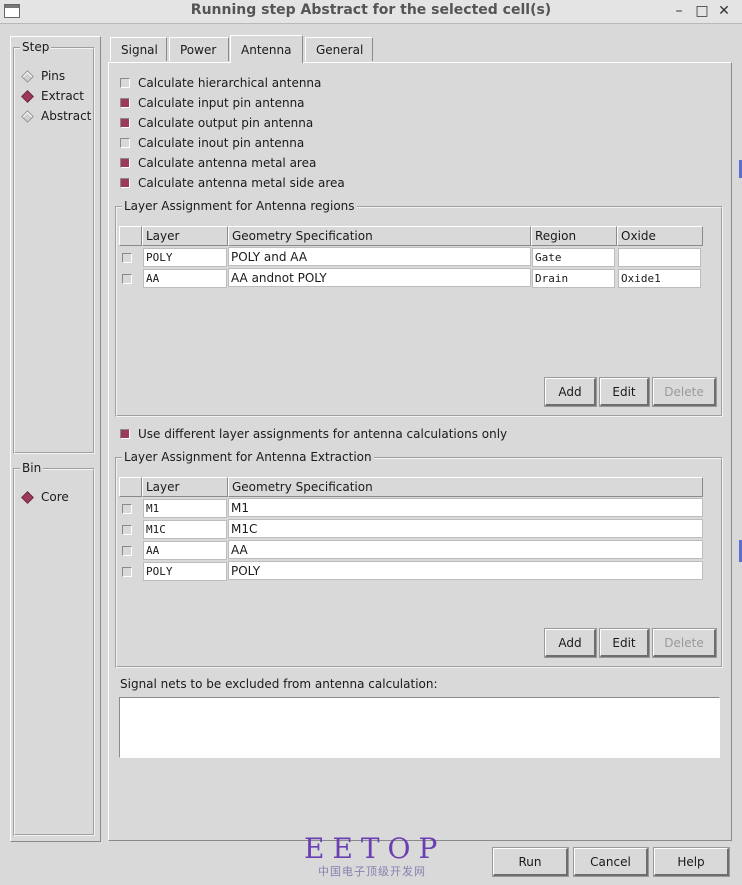  I want to click on layer-field: M1, so click(185, 508).